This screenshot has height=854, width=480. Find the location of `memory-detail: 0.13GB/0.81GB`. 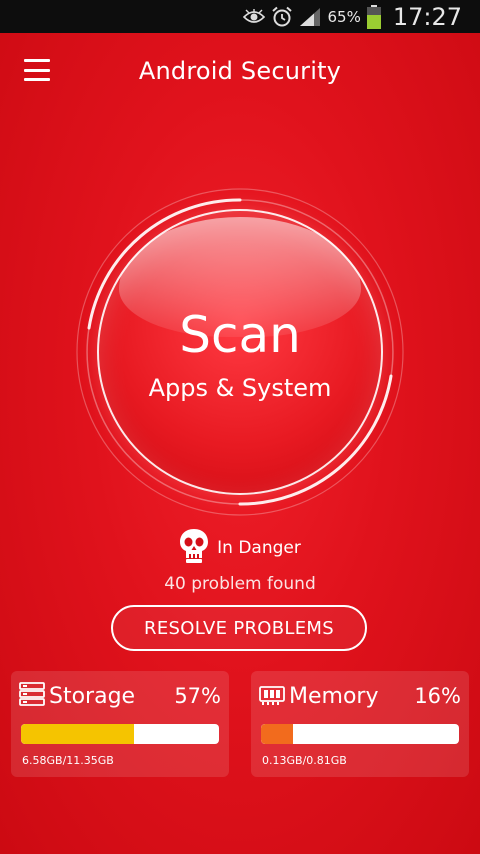

memory-detail: 0.13GB/0.81GB is located at coordinates (304, 760).